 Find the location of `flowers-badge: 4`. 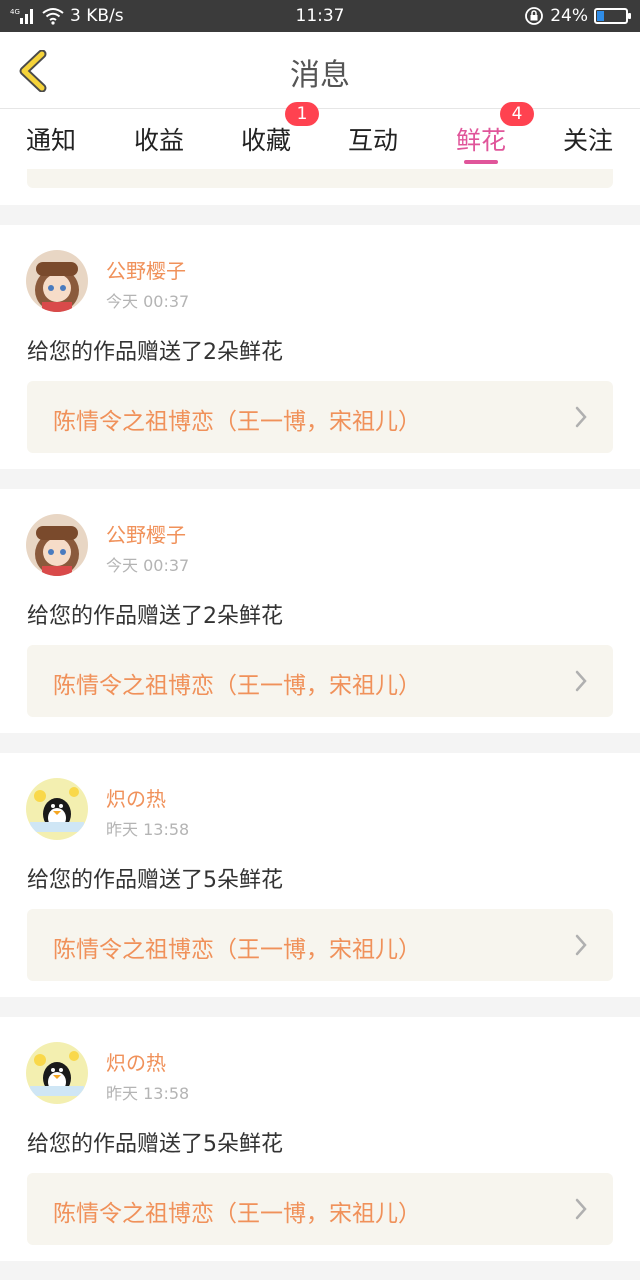

flowers-badge: 4 is located at coordinates (517, 114).